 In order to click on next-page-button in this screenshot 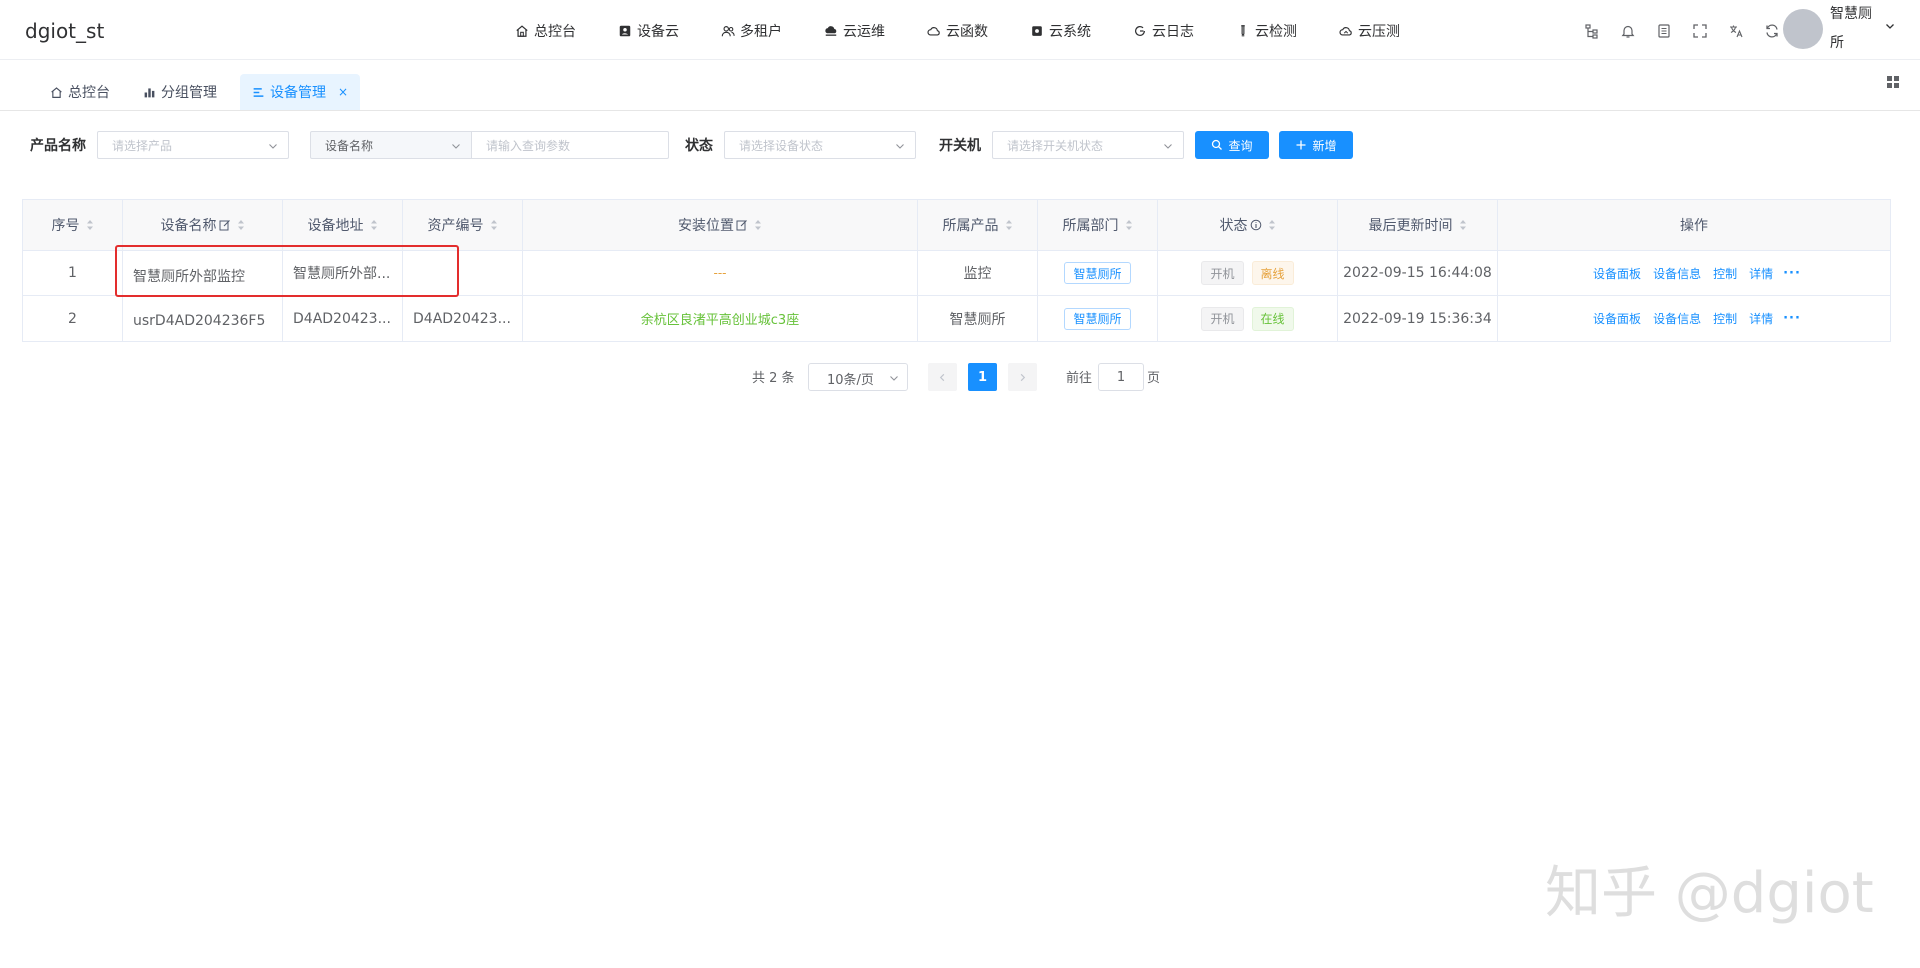, I will do `click(1022, 377)`.